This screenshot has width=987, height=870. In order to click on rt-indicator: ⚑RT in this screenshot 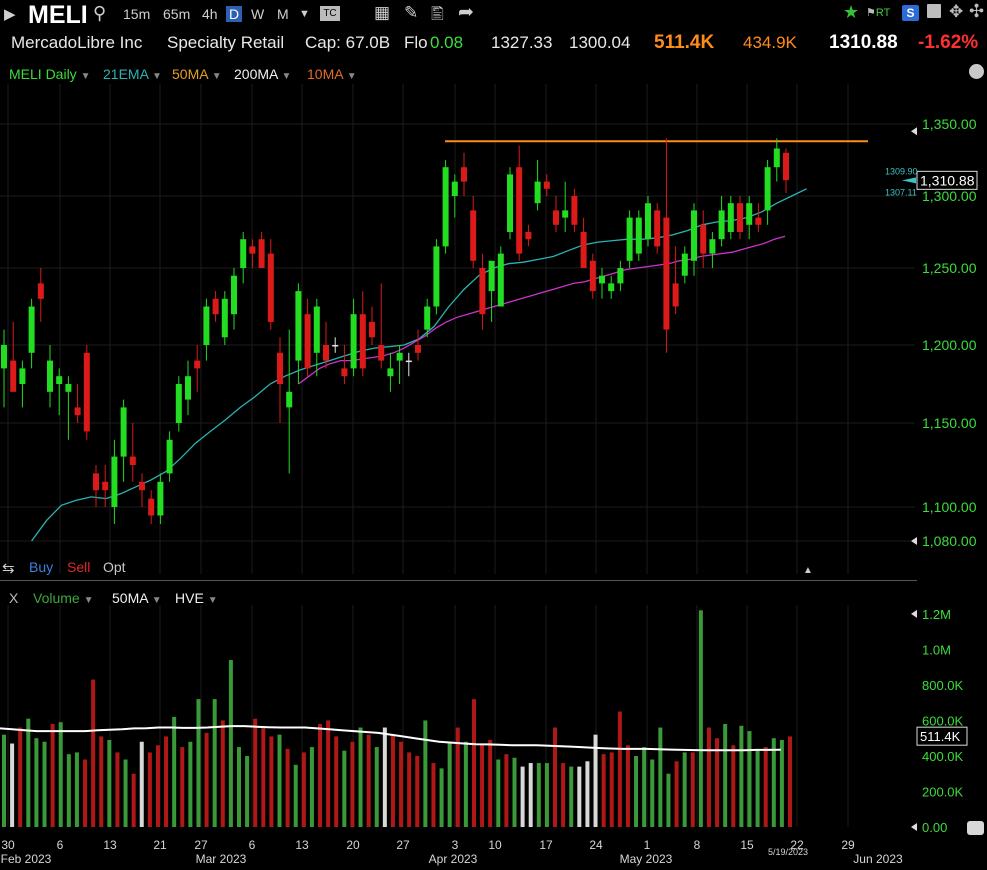, I will do `click(878, 12)`.